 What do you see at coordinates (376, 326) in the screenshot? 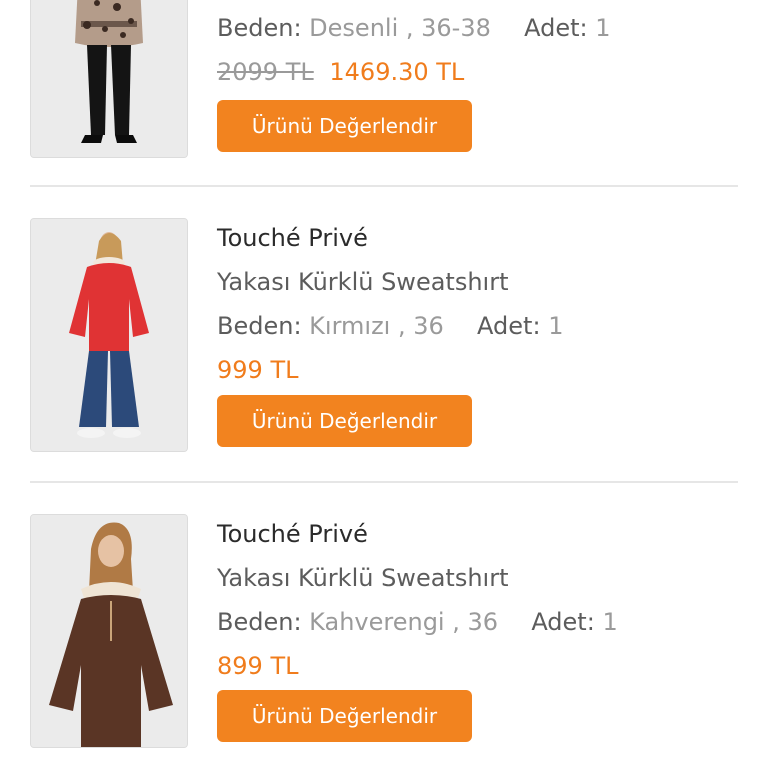
I see `size-value: Kırmızı , 36` at bounding box center [376, 326].